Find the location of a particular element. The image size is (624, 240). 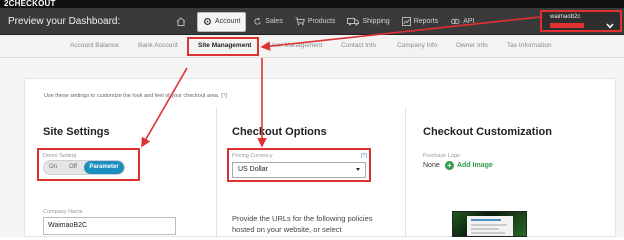

nav-api-label: API is located at coordinates (469, 21).